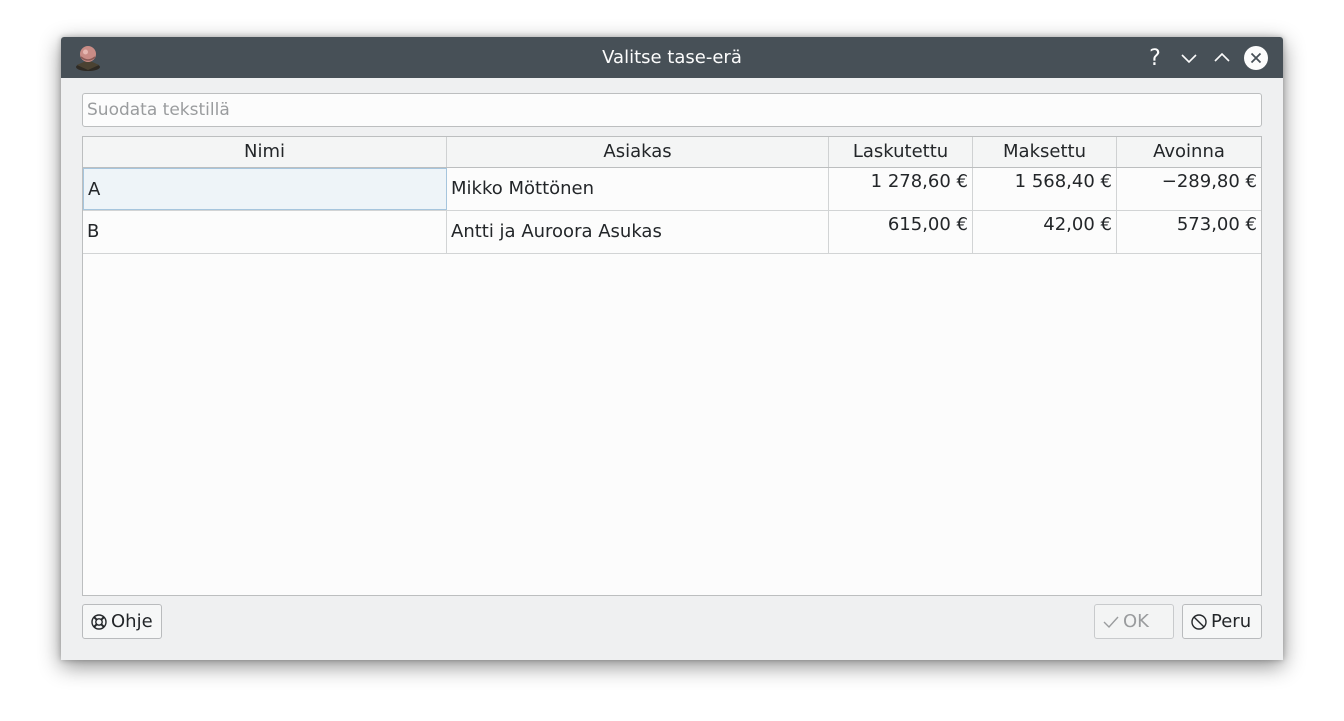 This screenshot has height=721, width=1344. Describe the element at coordinates (99, 622) in the screenshot. I see `lifebuoy-icon` at that location.